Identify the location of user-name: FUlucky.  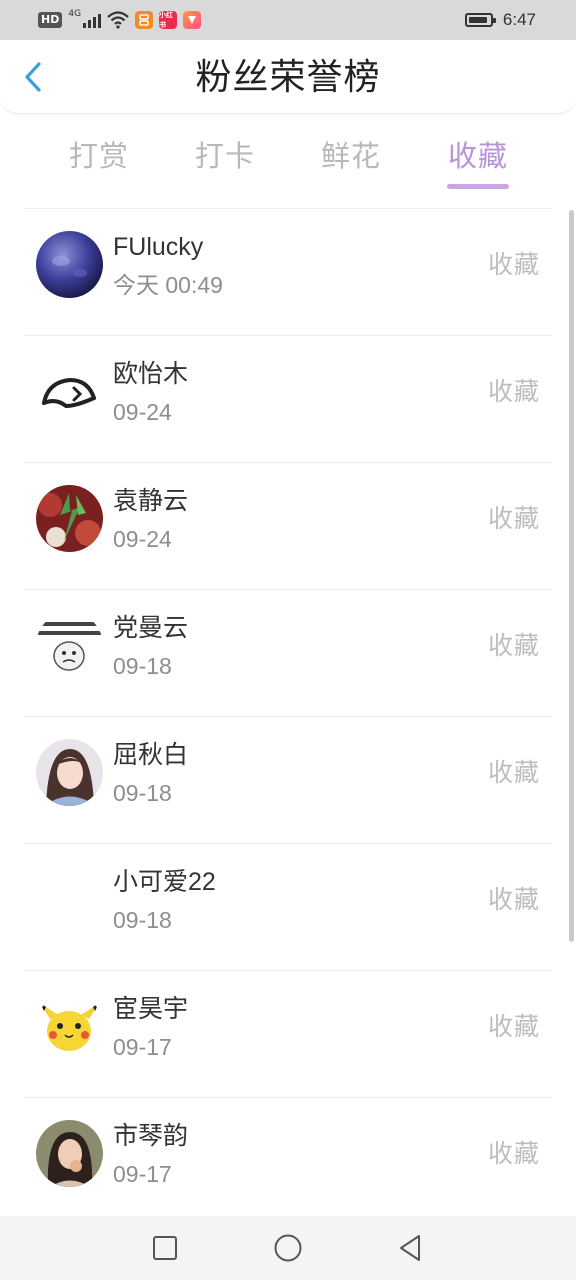
(158, 247).